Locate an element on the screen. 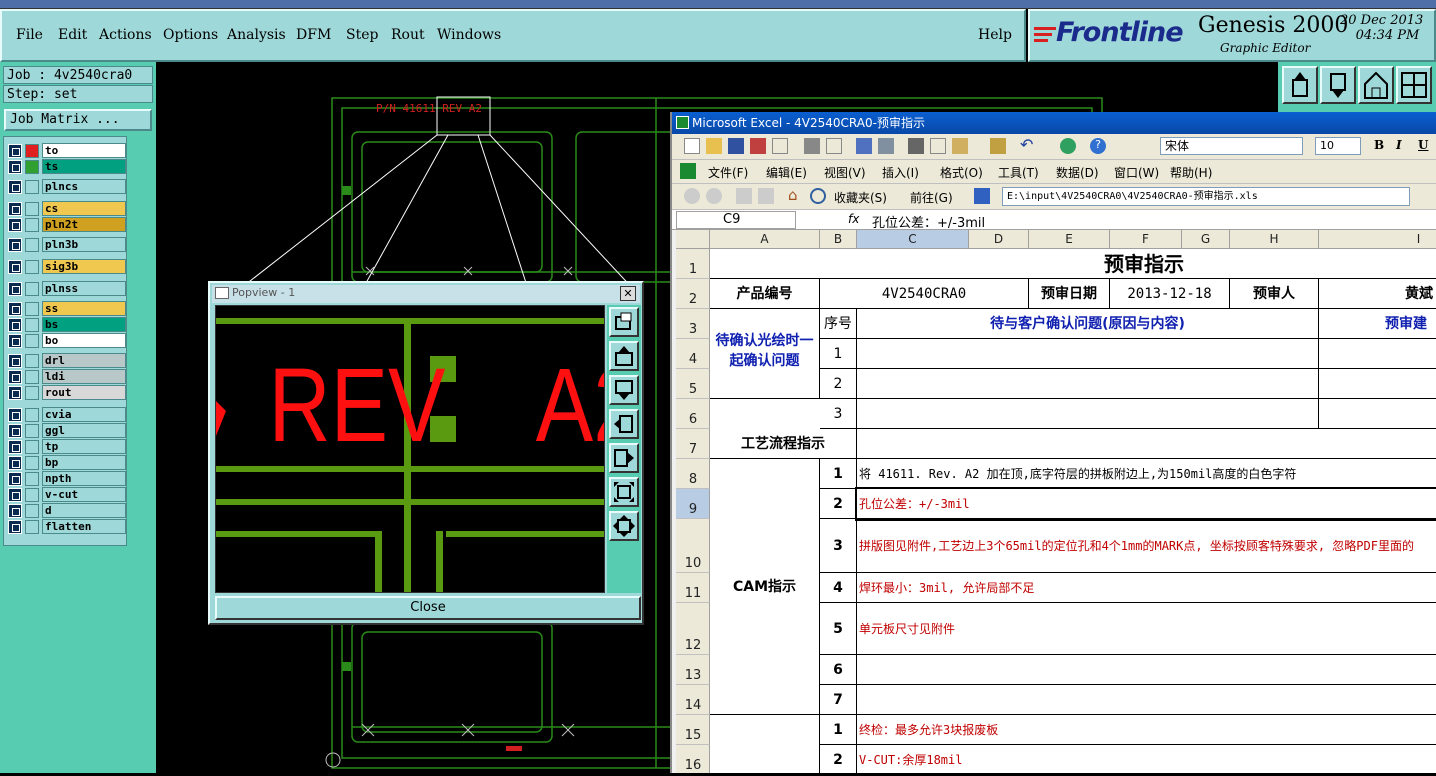 The image size is (1436, 776). final-instruction: V-CUT:余厚18mil is located at coordinates (1146, 759).